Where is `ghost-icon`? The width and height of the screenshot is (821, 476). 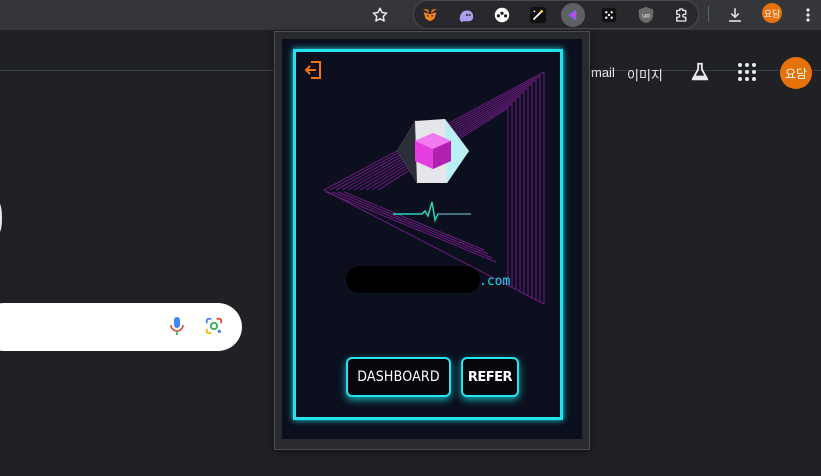 ghost-icon is located at coordinates (466, 15).